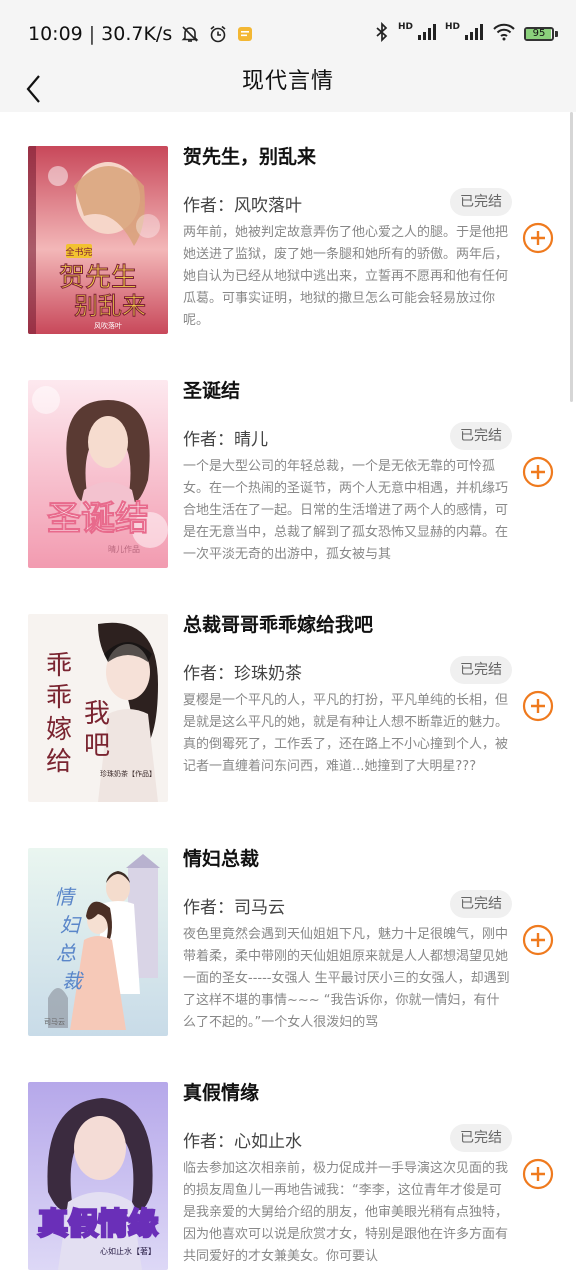 Image resolution: width=576 pixels, height=1282 pixels. I want to click on book-cover: 全书完 贺先生 别乱来 风吹落叶, so click(98, 240).